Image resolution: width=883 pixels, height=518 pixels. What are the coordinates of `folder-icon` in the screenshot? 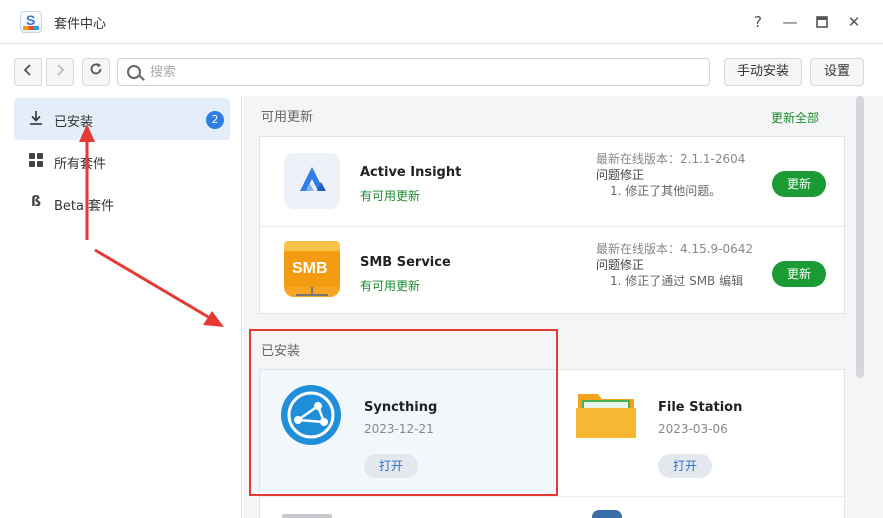 It's located at (606, 415).